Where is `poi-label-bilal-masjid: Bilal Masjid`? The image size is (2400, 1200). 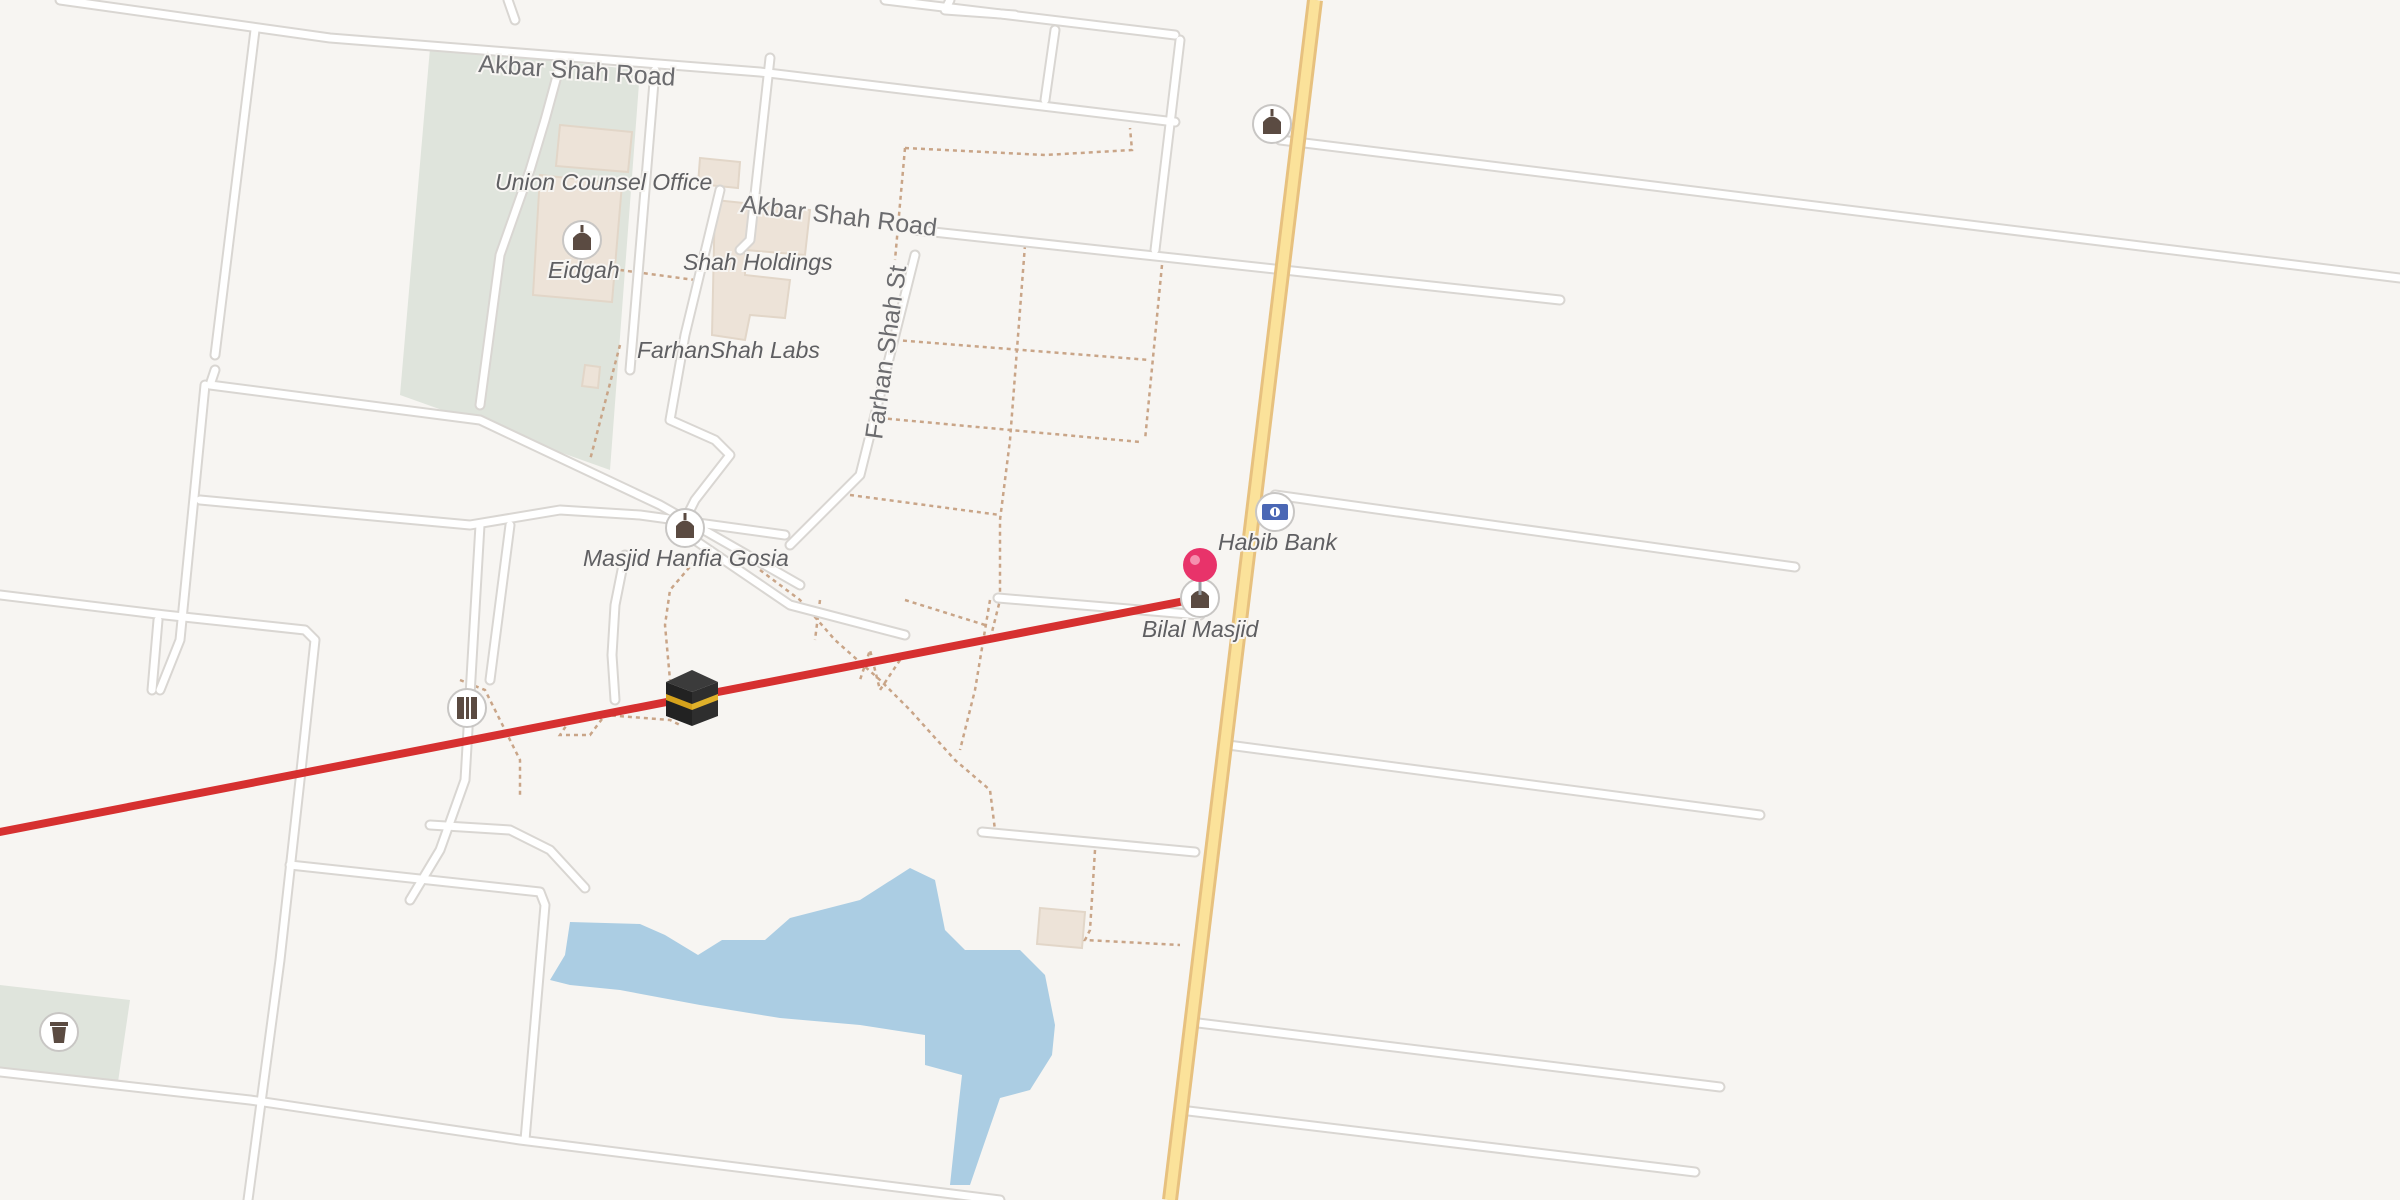
poi-label-bilal-masjid: Bilal Masjid is located at coordinates (1201, 629).